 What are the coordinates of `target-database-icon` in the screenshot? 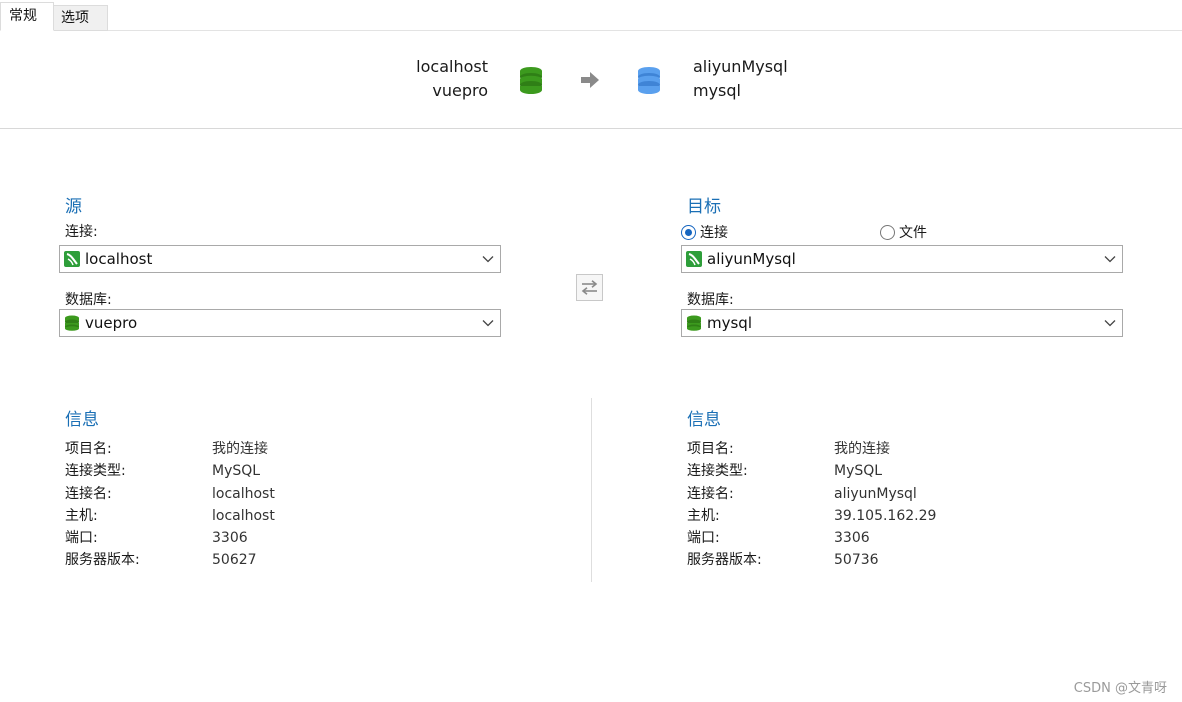 It's located at (649, 80).